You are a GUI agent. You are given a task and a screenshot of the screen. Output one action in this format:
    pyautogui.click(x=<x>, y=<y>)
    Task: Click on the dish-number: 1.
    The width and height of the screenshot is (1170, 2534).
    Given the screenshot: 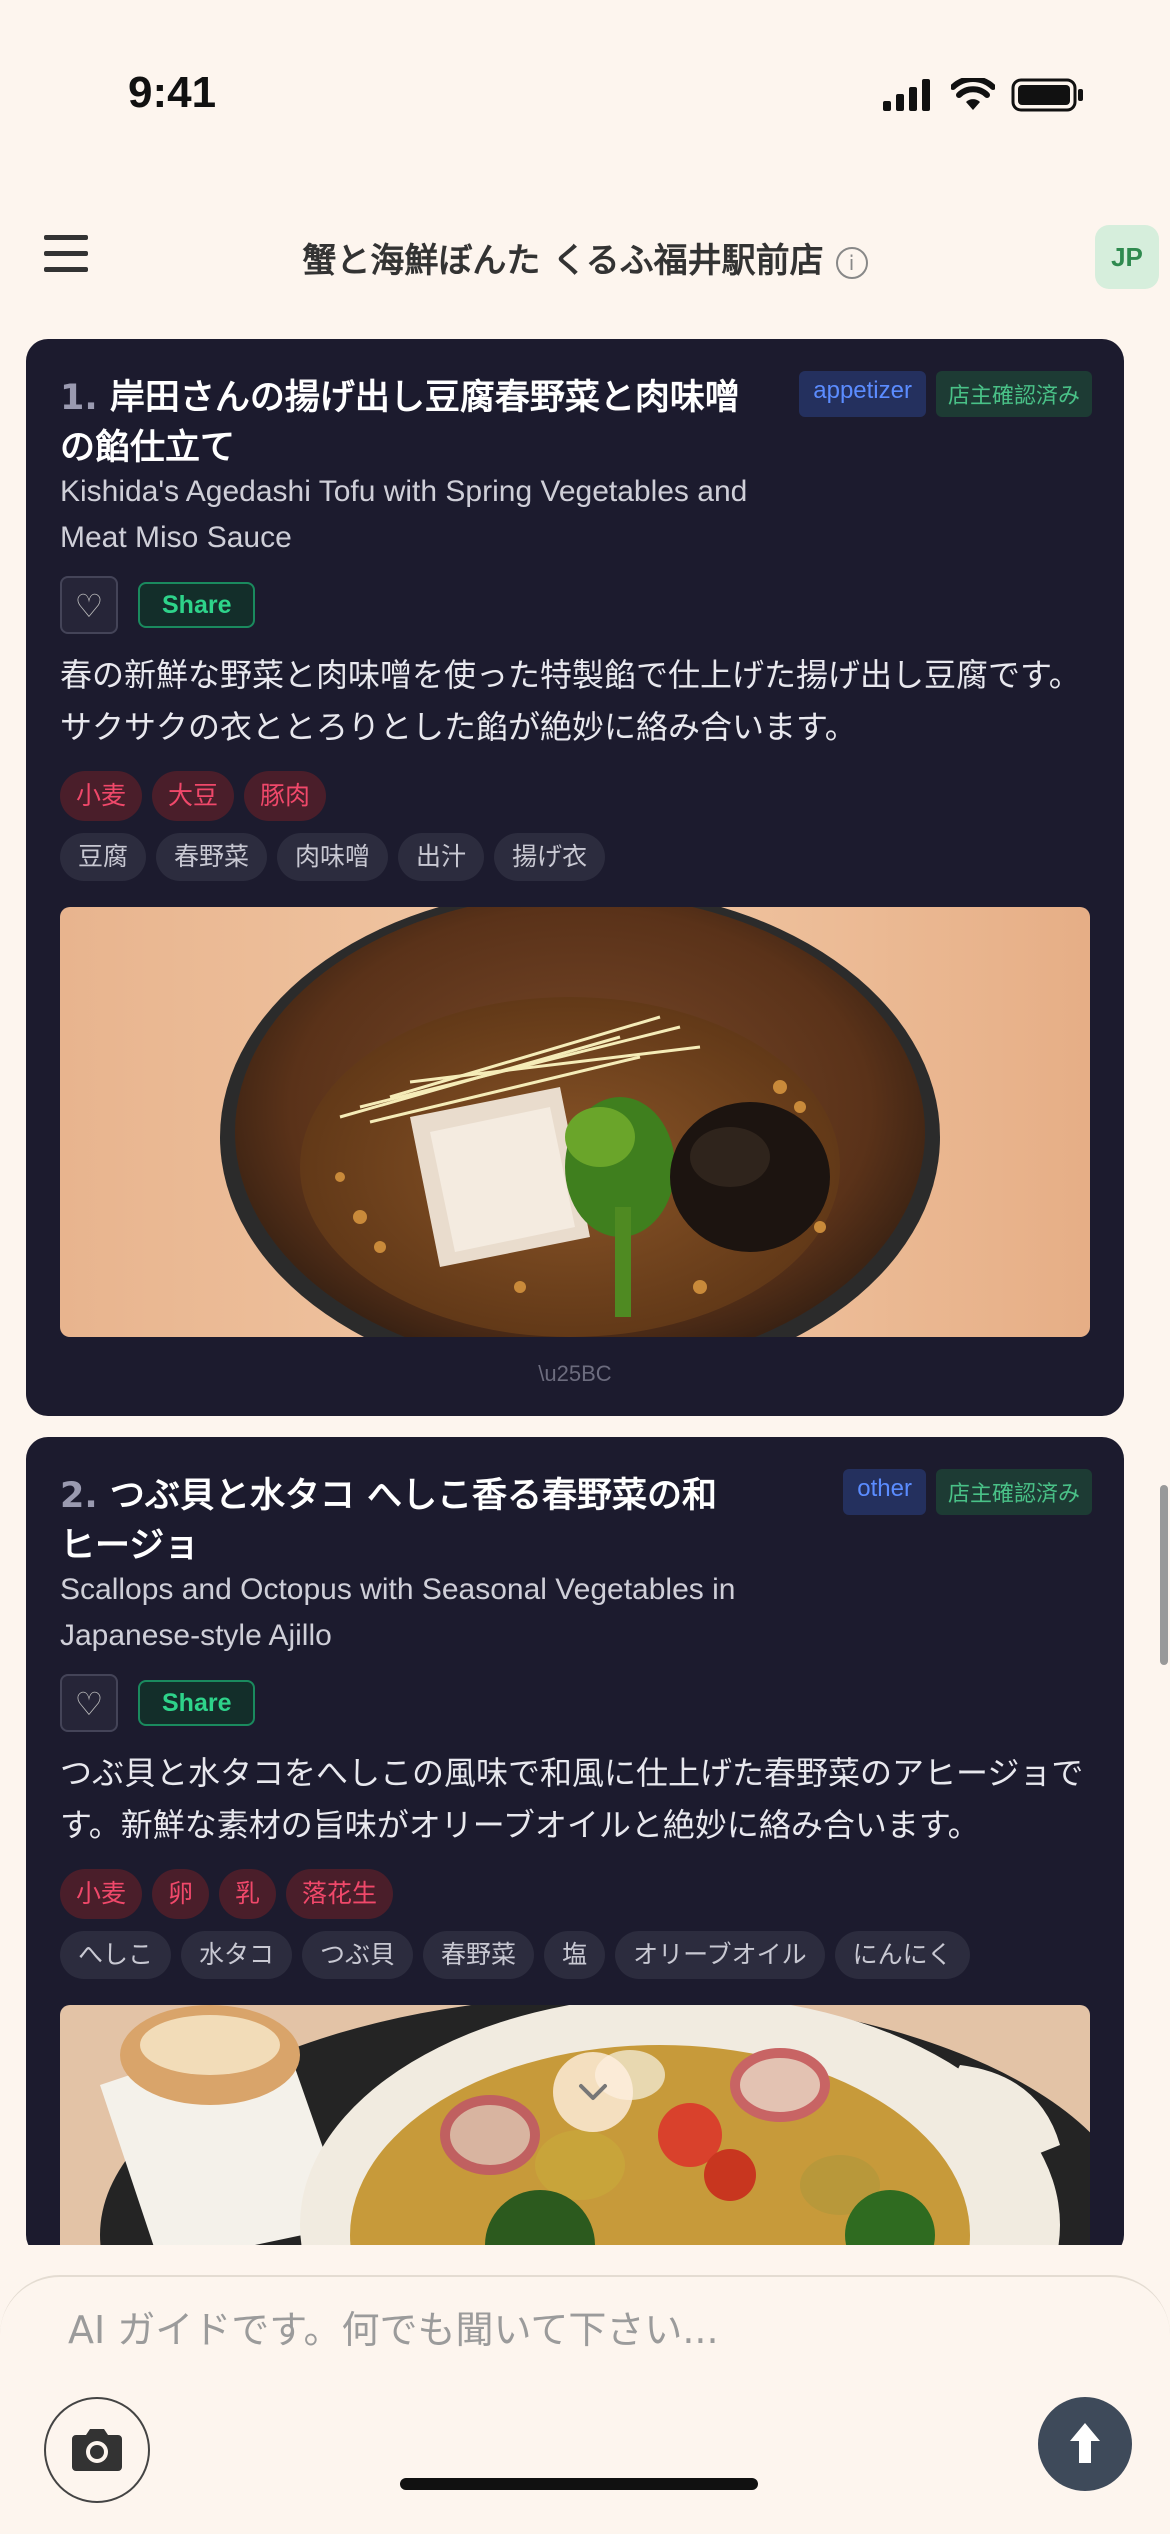 What is the action you would take?
    pyautogui.click(x=79, y=398)
    